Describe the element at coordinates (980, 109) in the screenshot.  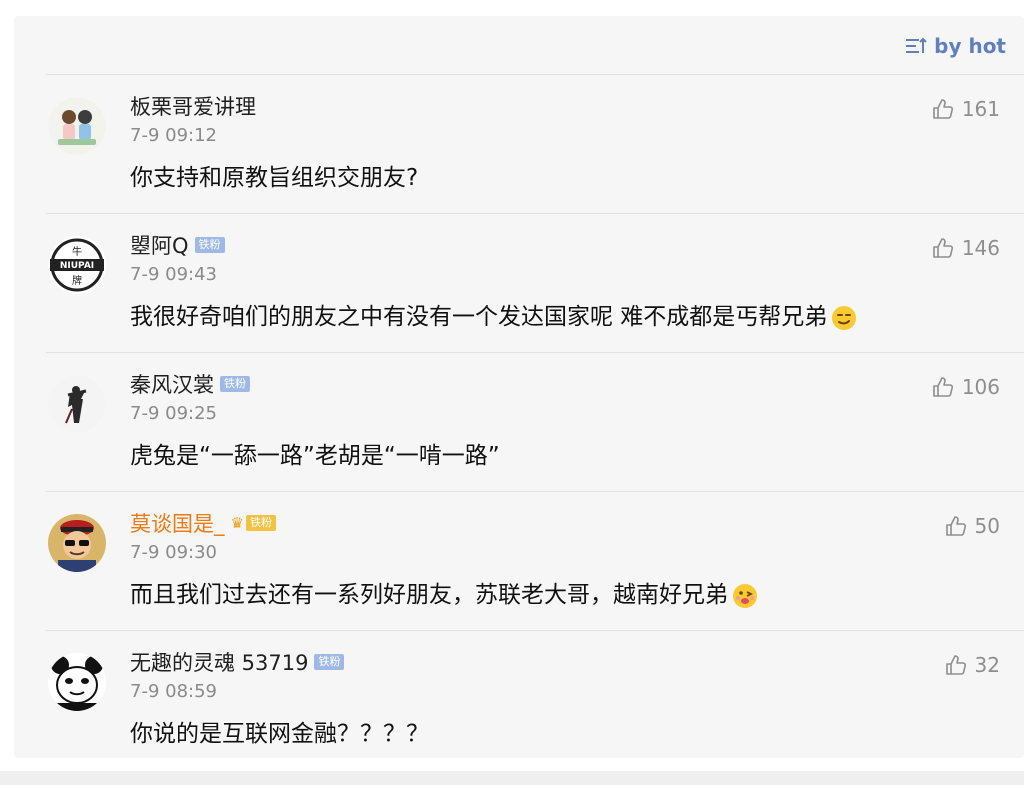
I see `like-count: 161` at that location.